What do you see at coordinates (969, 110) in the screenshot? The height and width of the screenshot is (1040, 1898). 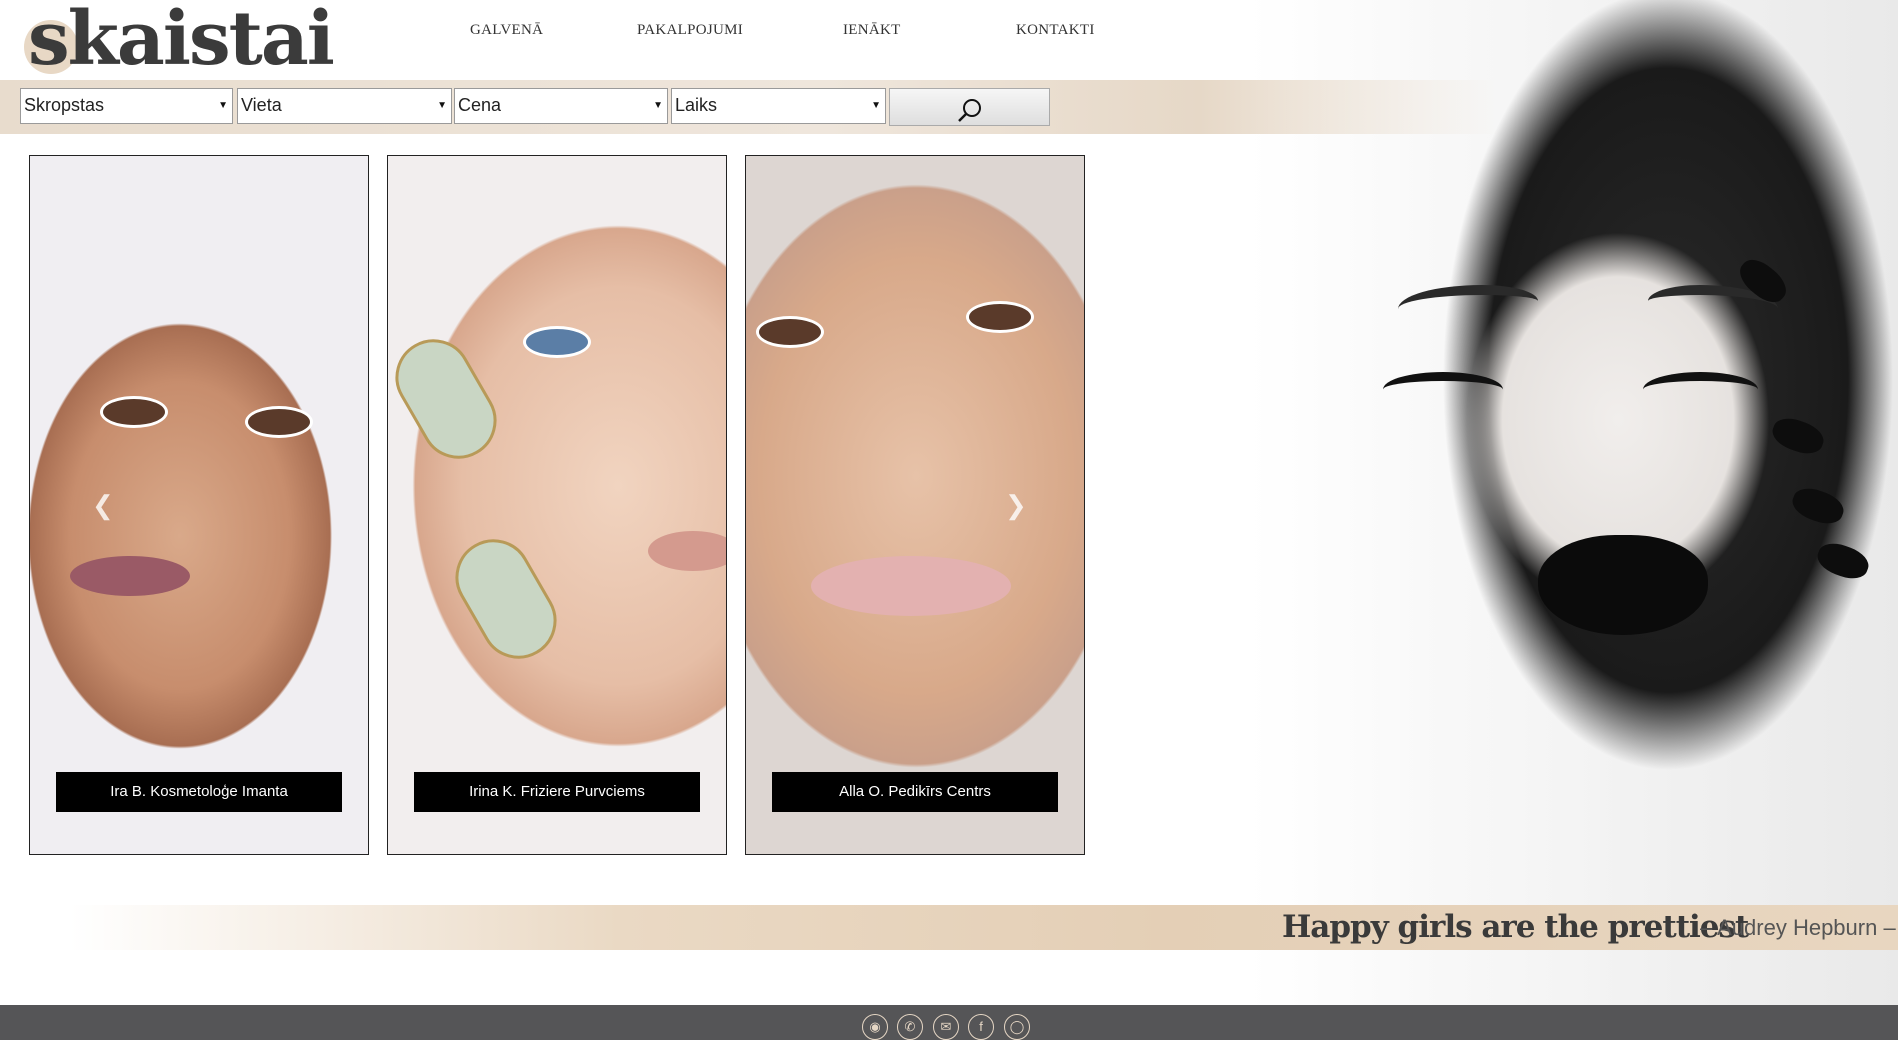 I see `search-icon` at bounding box center [969, 110].